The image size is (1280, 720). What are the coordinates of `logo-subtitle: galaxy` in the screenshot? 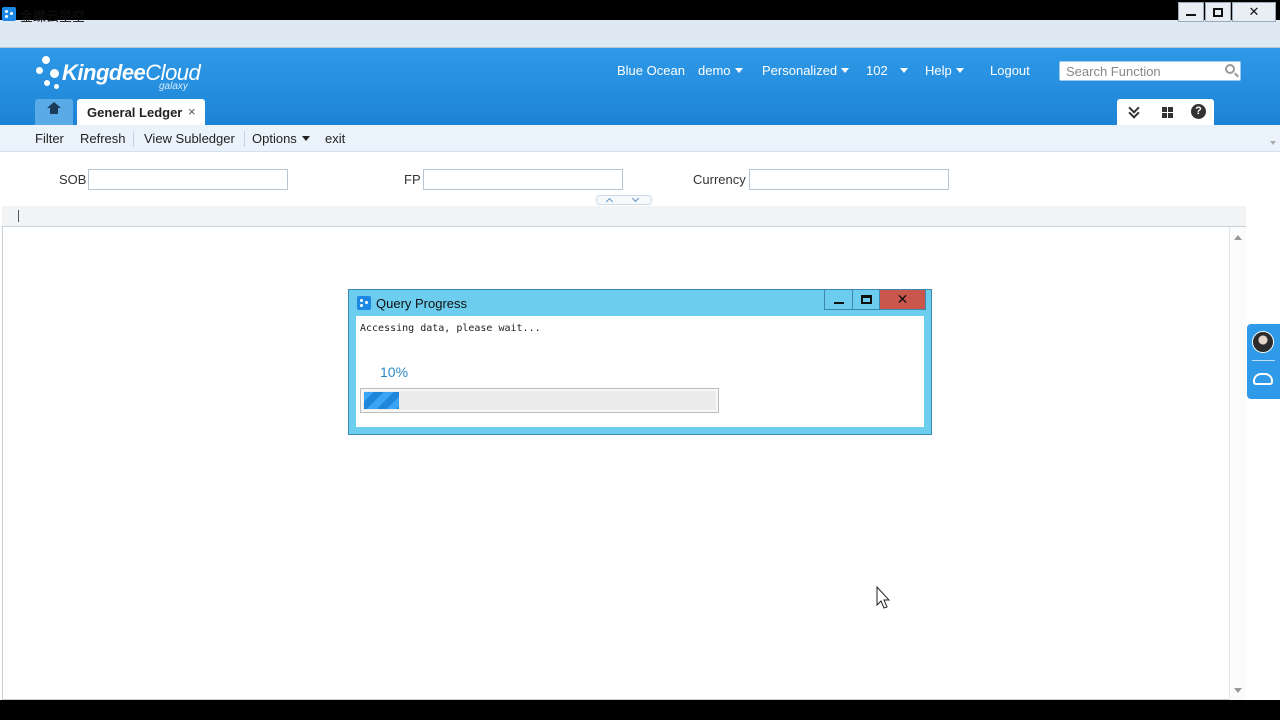 It's located at (173, 86).